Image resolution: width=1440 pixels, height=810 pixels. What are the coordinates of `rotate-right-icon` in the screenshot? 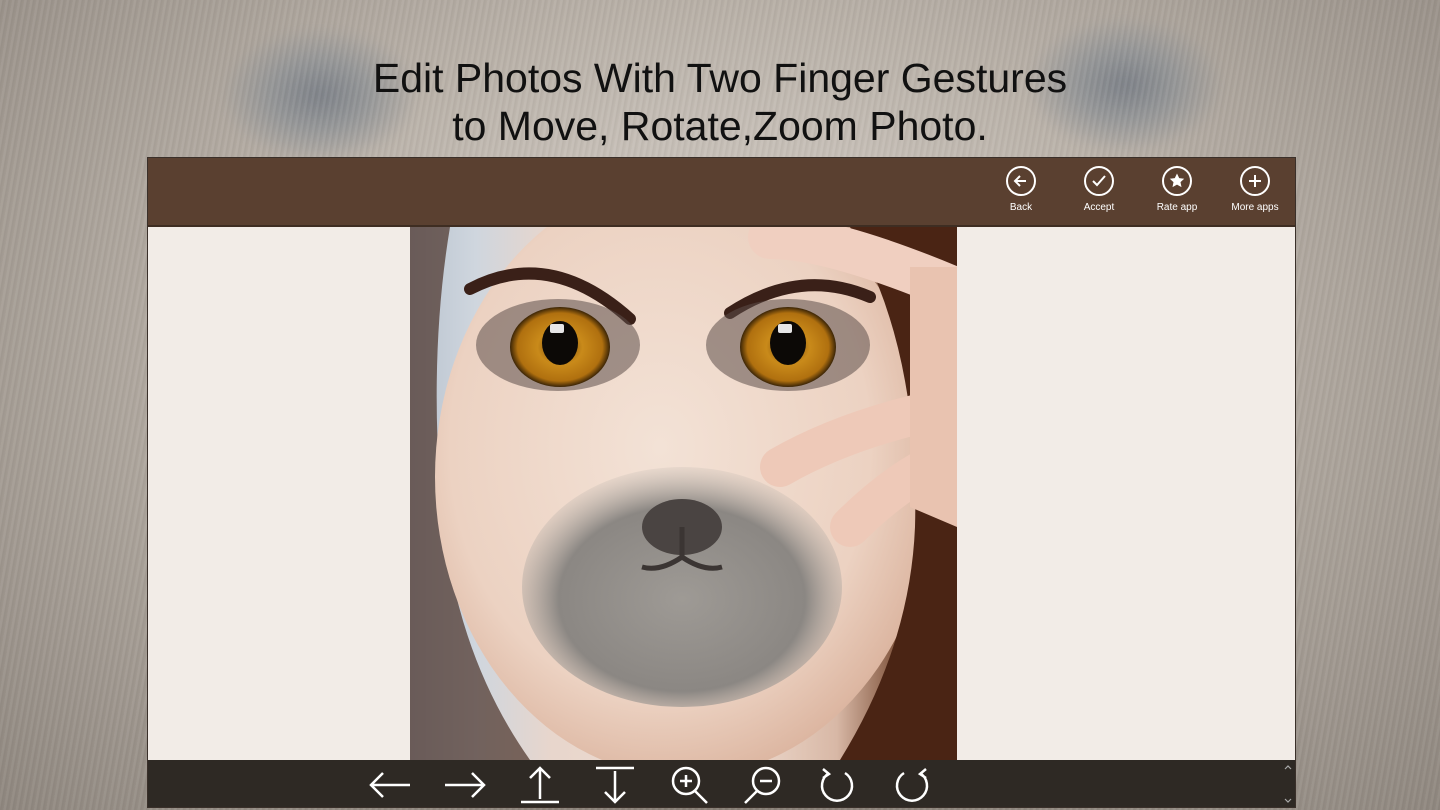 It's located at (912, 785).